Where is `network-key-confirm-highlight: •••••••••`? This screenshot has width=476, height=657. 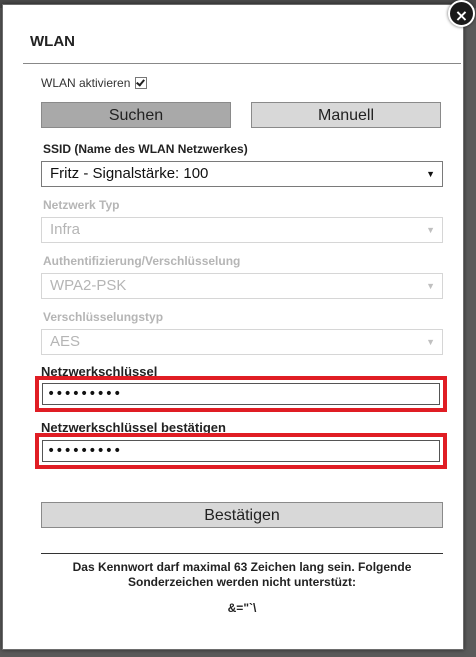 network-key-confirm-highlight: ••••••••• is located at coordinates (241, 451).